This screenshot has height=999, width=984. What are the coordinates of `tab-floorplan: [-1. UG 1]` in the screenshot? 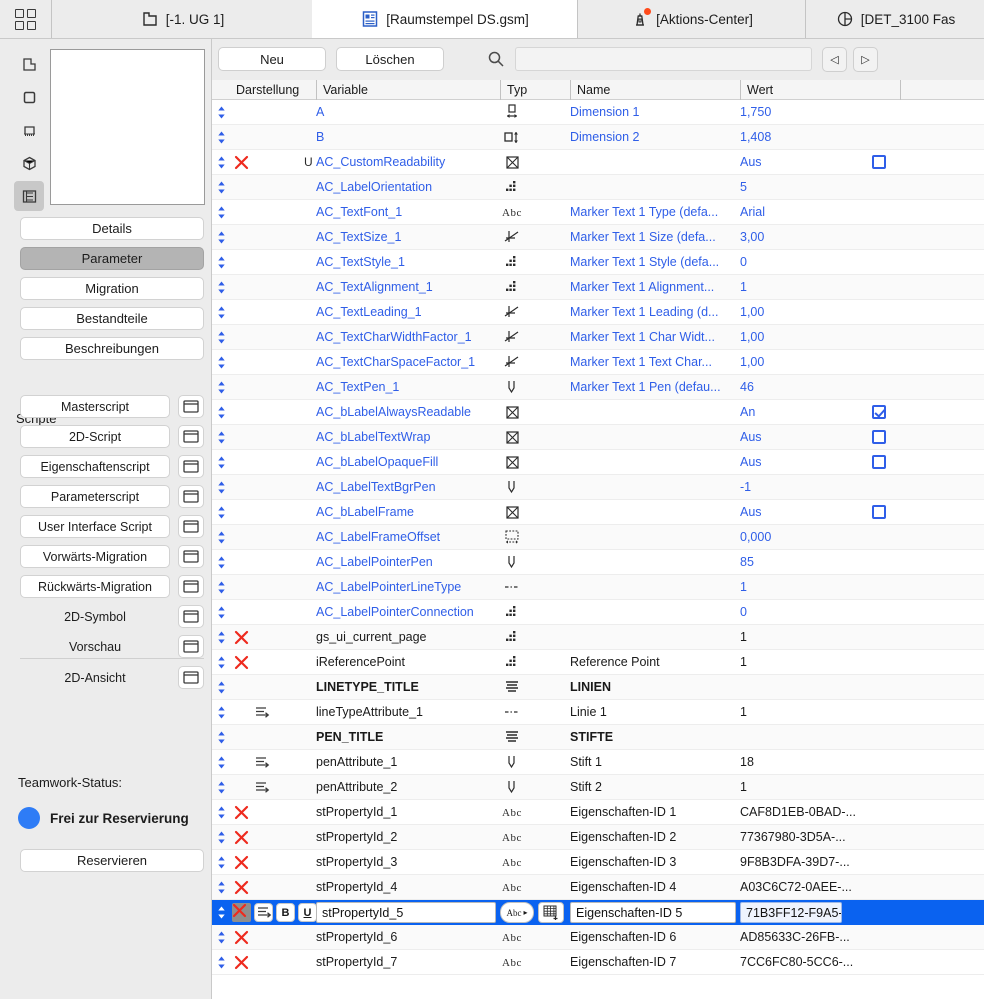 It's located at (182, 19).